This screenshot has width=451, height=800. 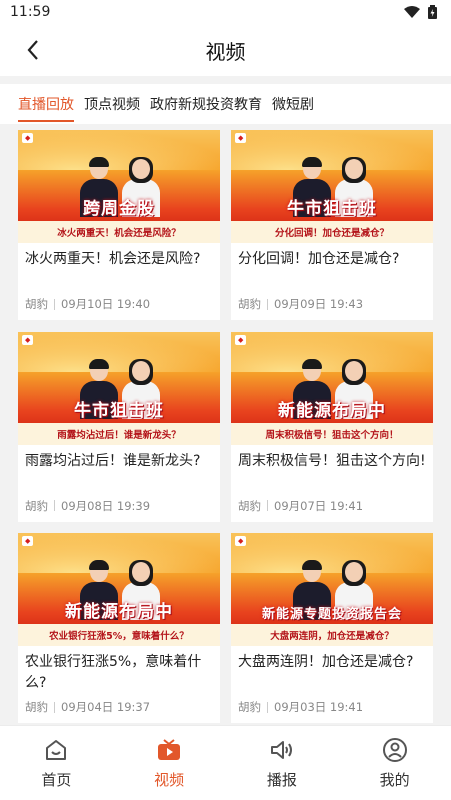 I want to click on speaker-icon, so click(x=281, y=749).